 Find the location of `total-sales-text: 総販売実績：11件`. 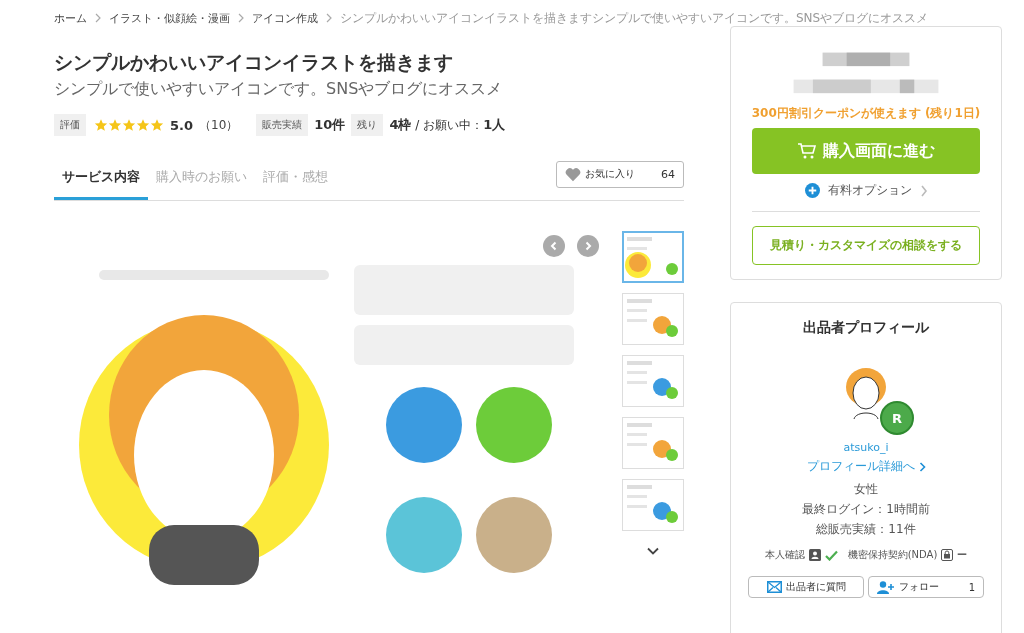

total-sales-text: 総販売実績：11件 is located at coordinates (866, 529).